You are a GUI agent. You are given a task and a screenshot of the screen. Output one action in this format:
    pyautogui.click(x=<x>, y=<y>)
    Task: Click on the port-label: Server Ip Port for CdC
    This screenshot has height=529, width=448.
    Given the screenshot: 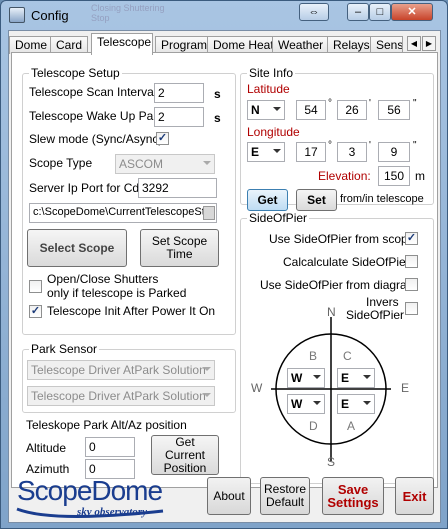 What is the action you would take?
    pyautogui.click(x=88, y=188)
    